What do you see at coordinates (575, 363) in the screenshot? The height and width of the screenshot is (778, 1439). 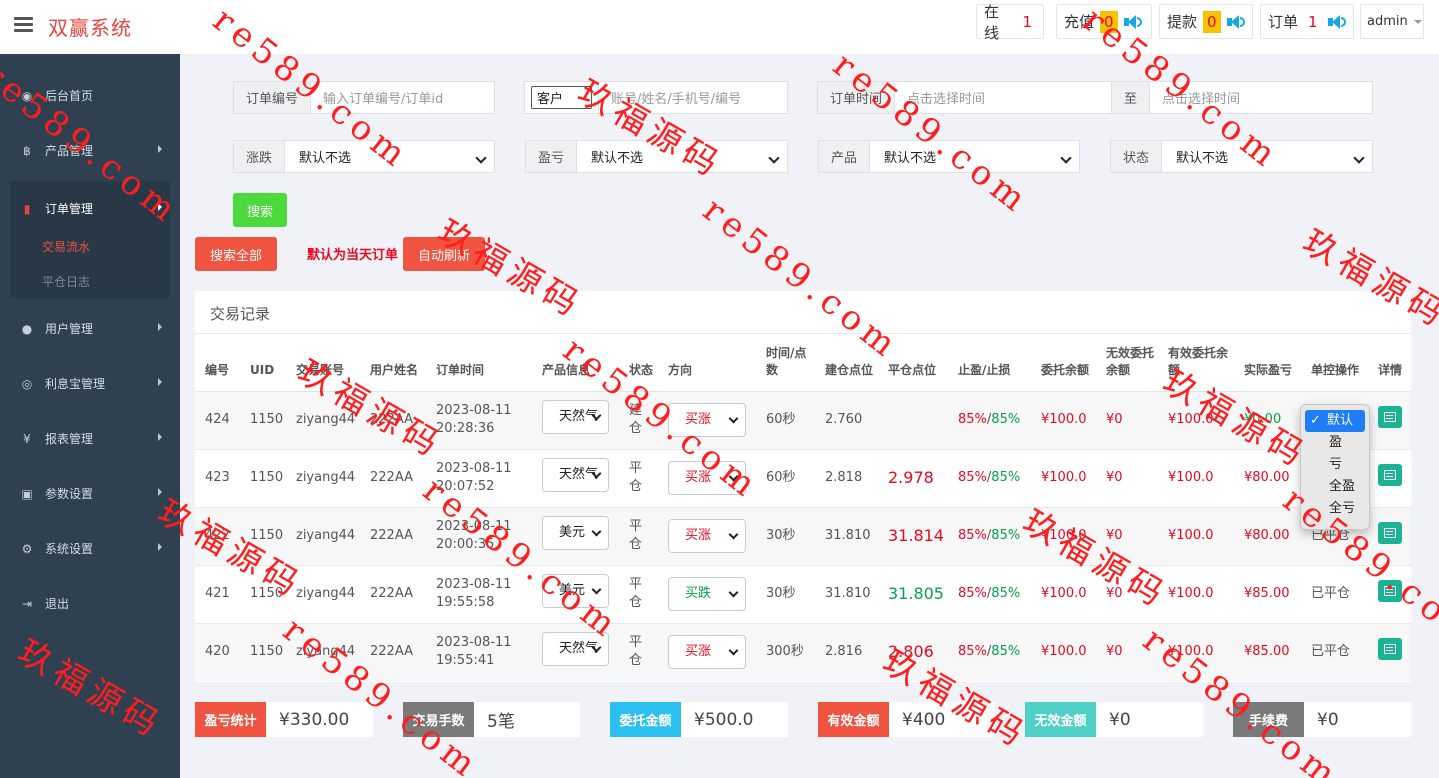 I see `col-header: 产品信息` at bounding box center [575, 363].